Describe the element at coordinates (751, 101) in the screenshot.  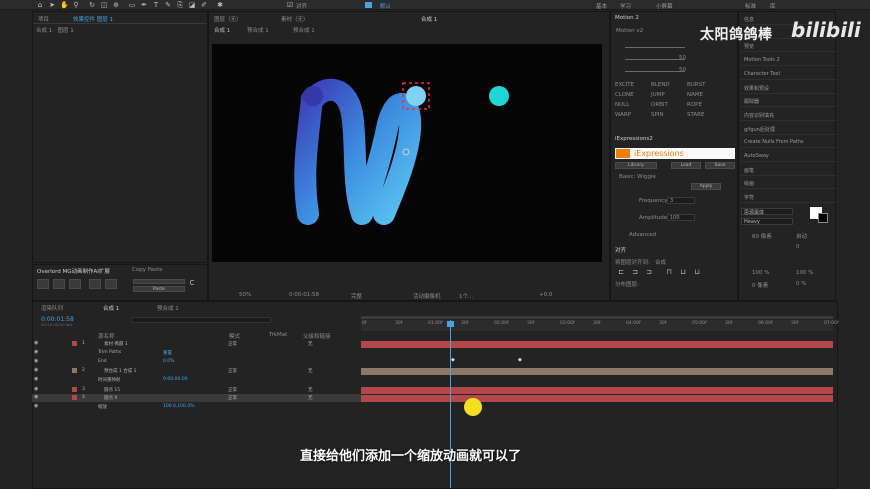
I see `side-panel-item: 跟踪器` at that location.